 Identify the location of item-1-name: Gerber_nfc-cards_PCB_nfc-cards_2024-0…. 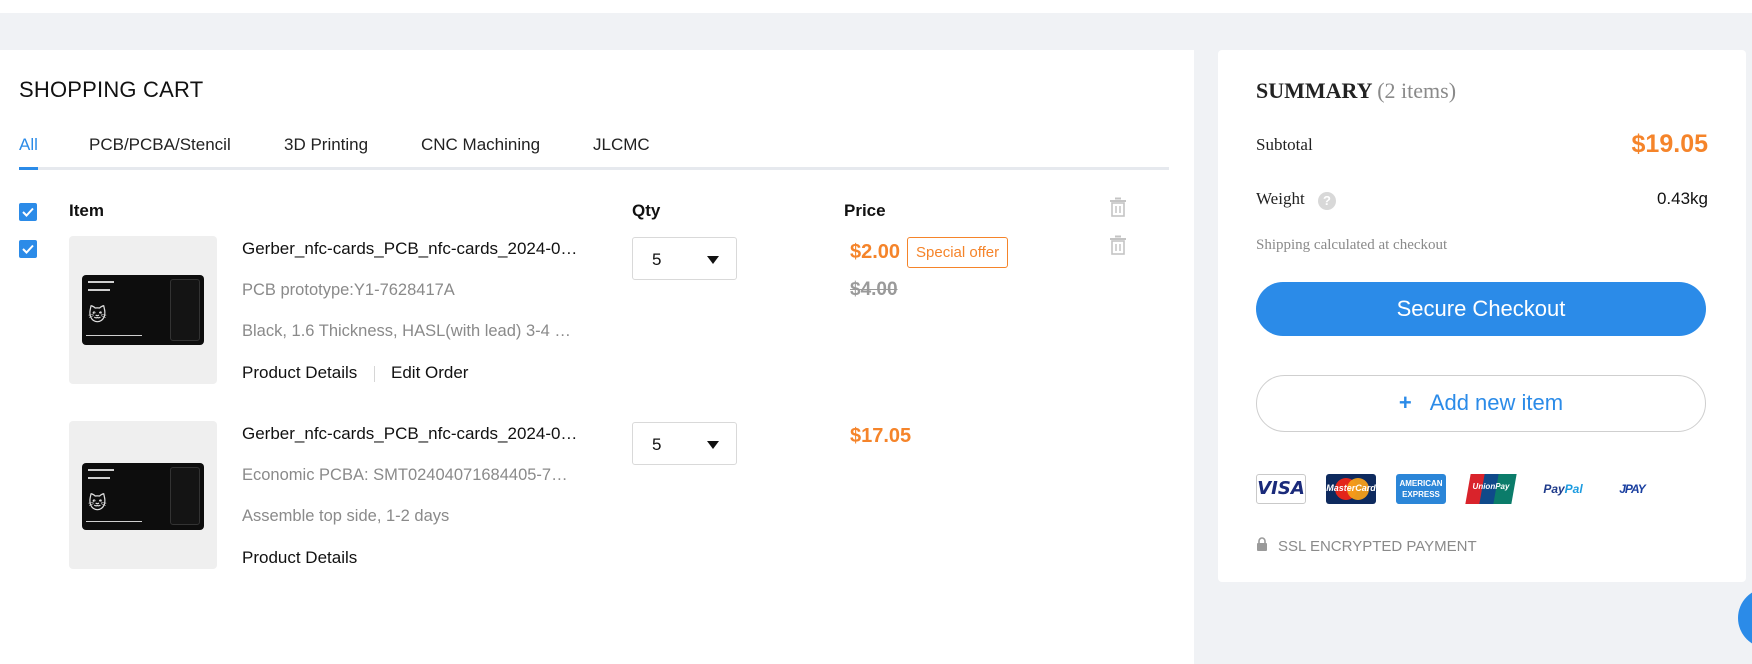
(417, 249).